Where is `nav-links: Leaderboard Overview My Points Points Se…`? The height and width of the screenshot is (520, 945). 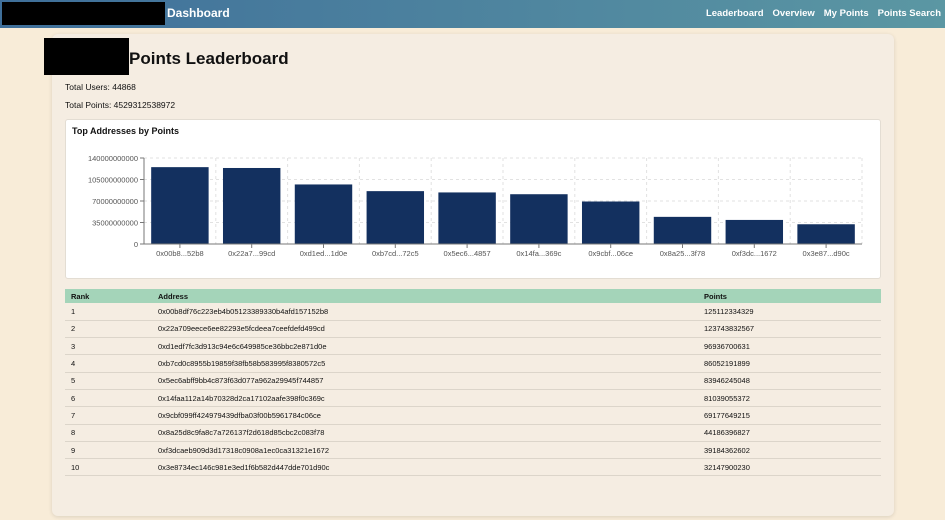 nav-links: Leaderboard Overview My Points Points Se… is located at coordinates (823, 13).